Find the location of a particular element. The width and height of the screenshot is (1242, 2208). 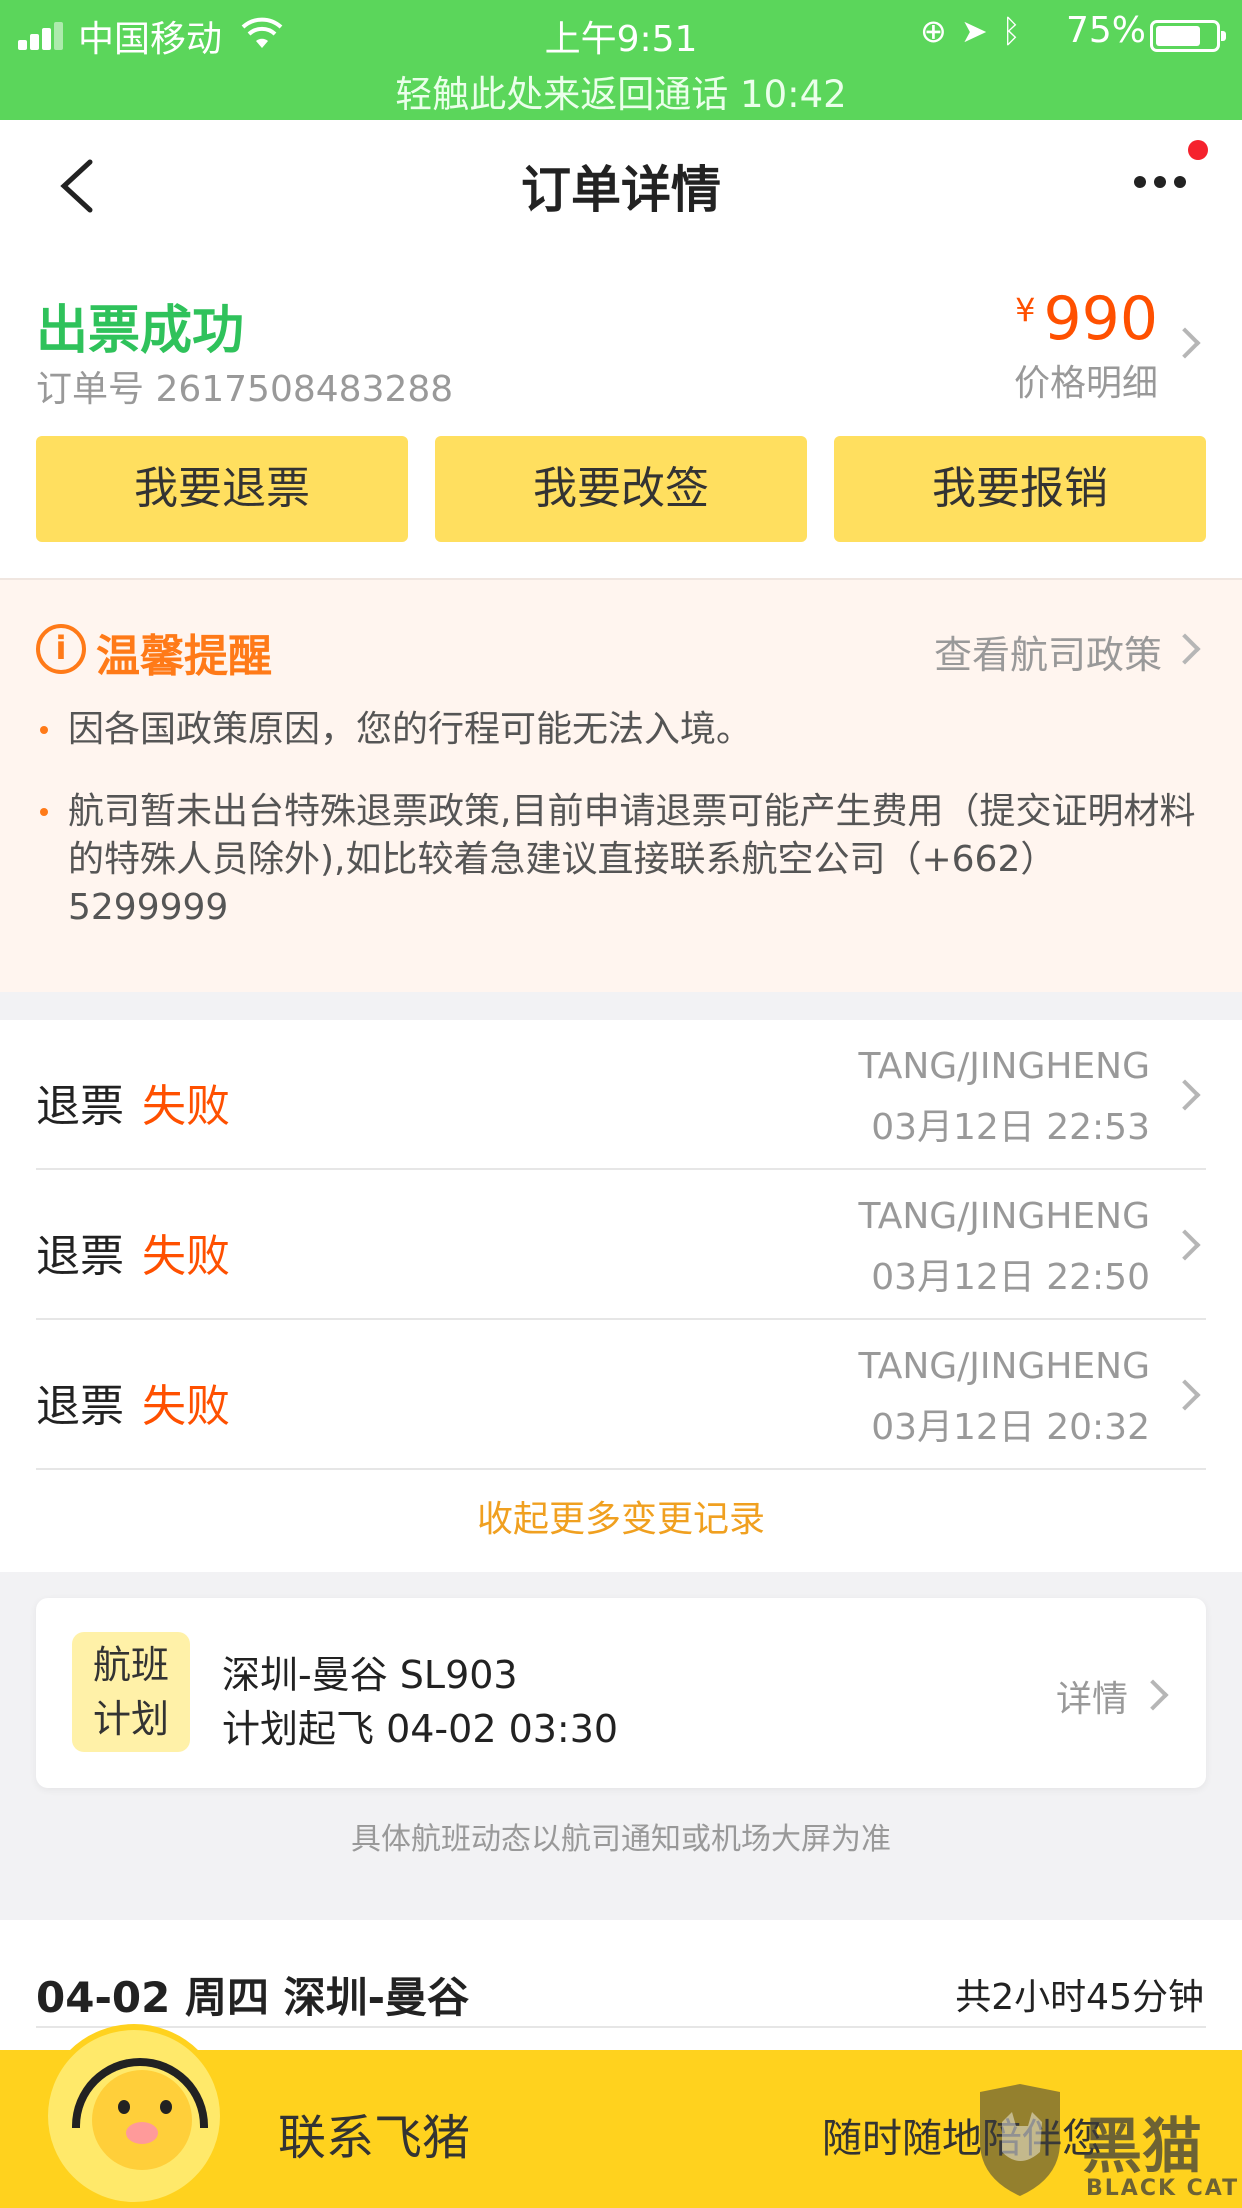

reminder-item: 因各国政策原因，您的行程可能无法入境。 is located at coordinates (410, 729).